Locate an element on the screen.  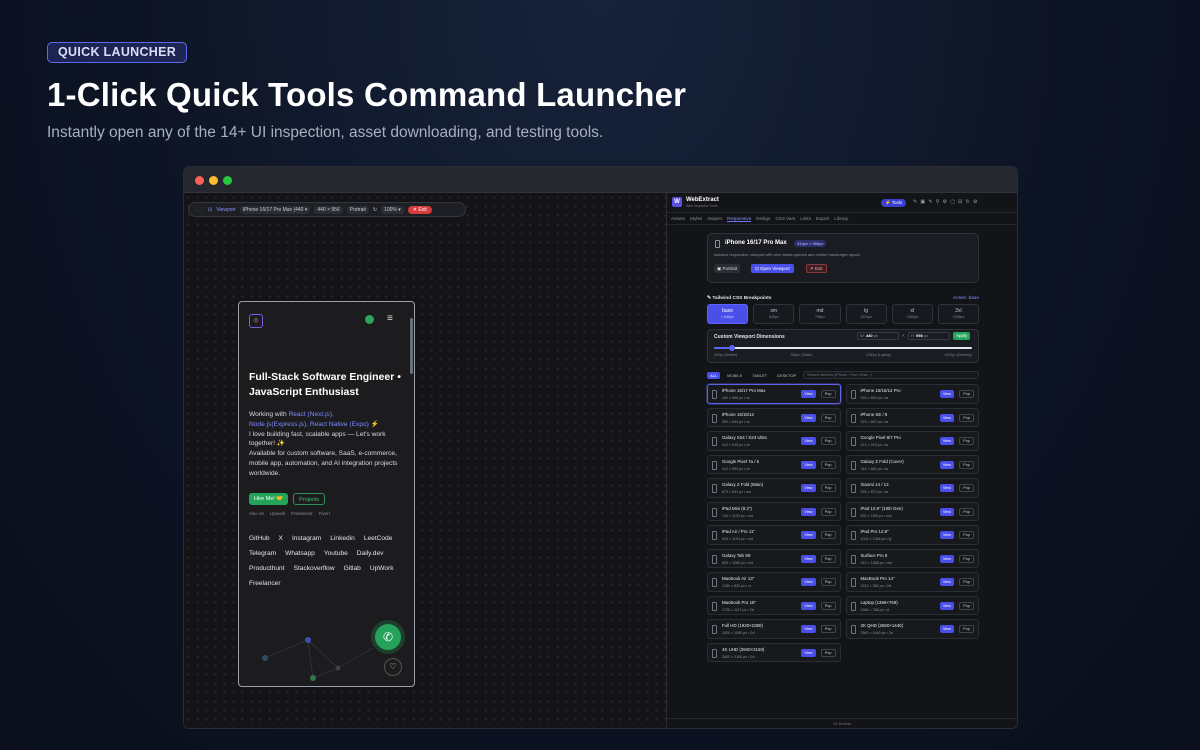
zoom-select: 100% ▾ is located at coordinates (392, 209).